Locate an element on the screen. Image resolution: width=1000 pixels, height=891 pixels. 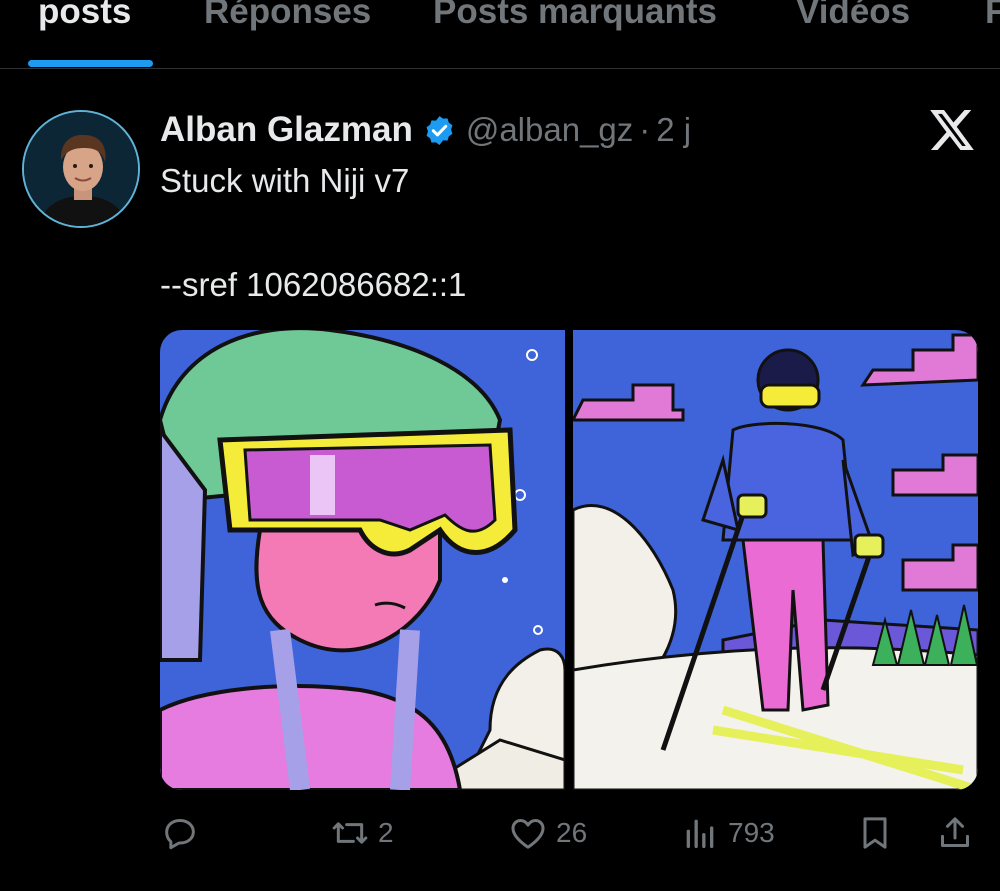
profile-tabs: posts Réponses Posts marquants Vidéos F is located at coordinates (500, 35).